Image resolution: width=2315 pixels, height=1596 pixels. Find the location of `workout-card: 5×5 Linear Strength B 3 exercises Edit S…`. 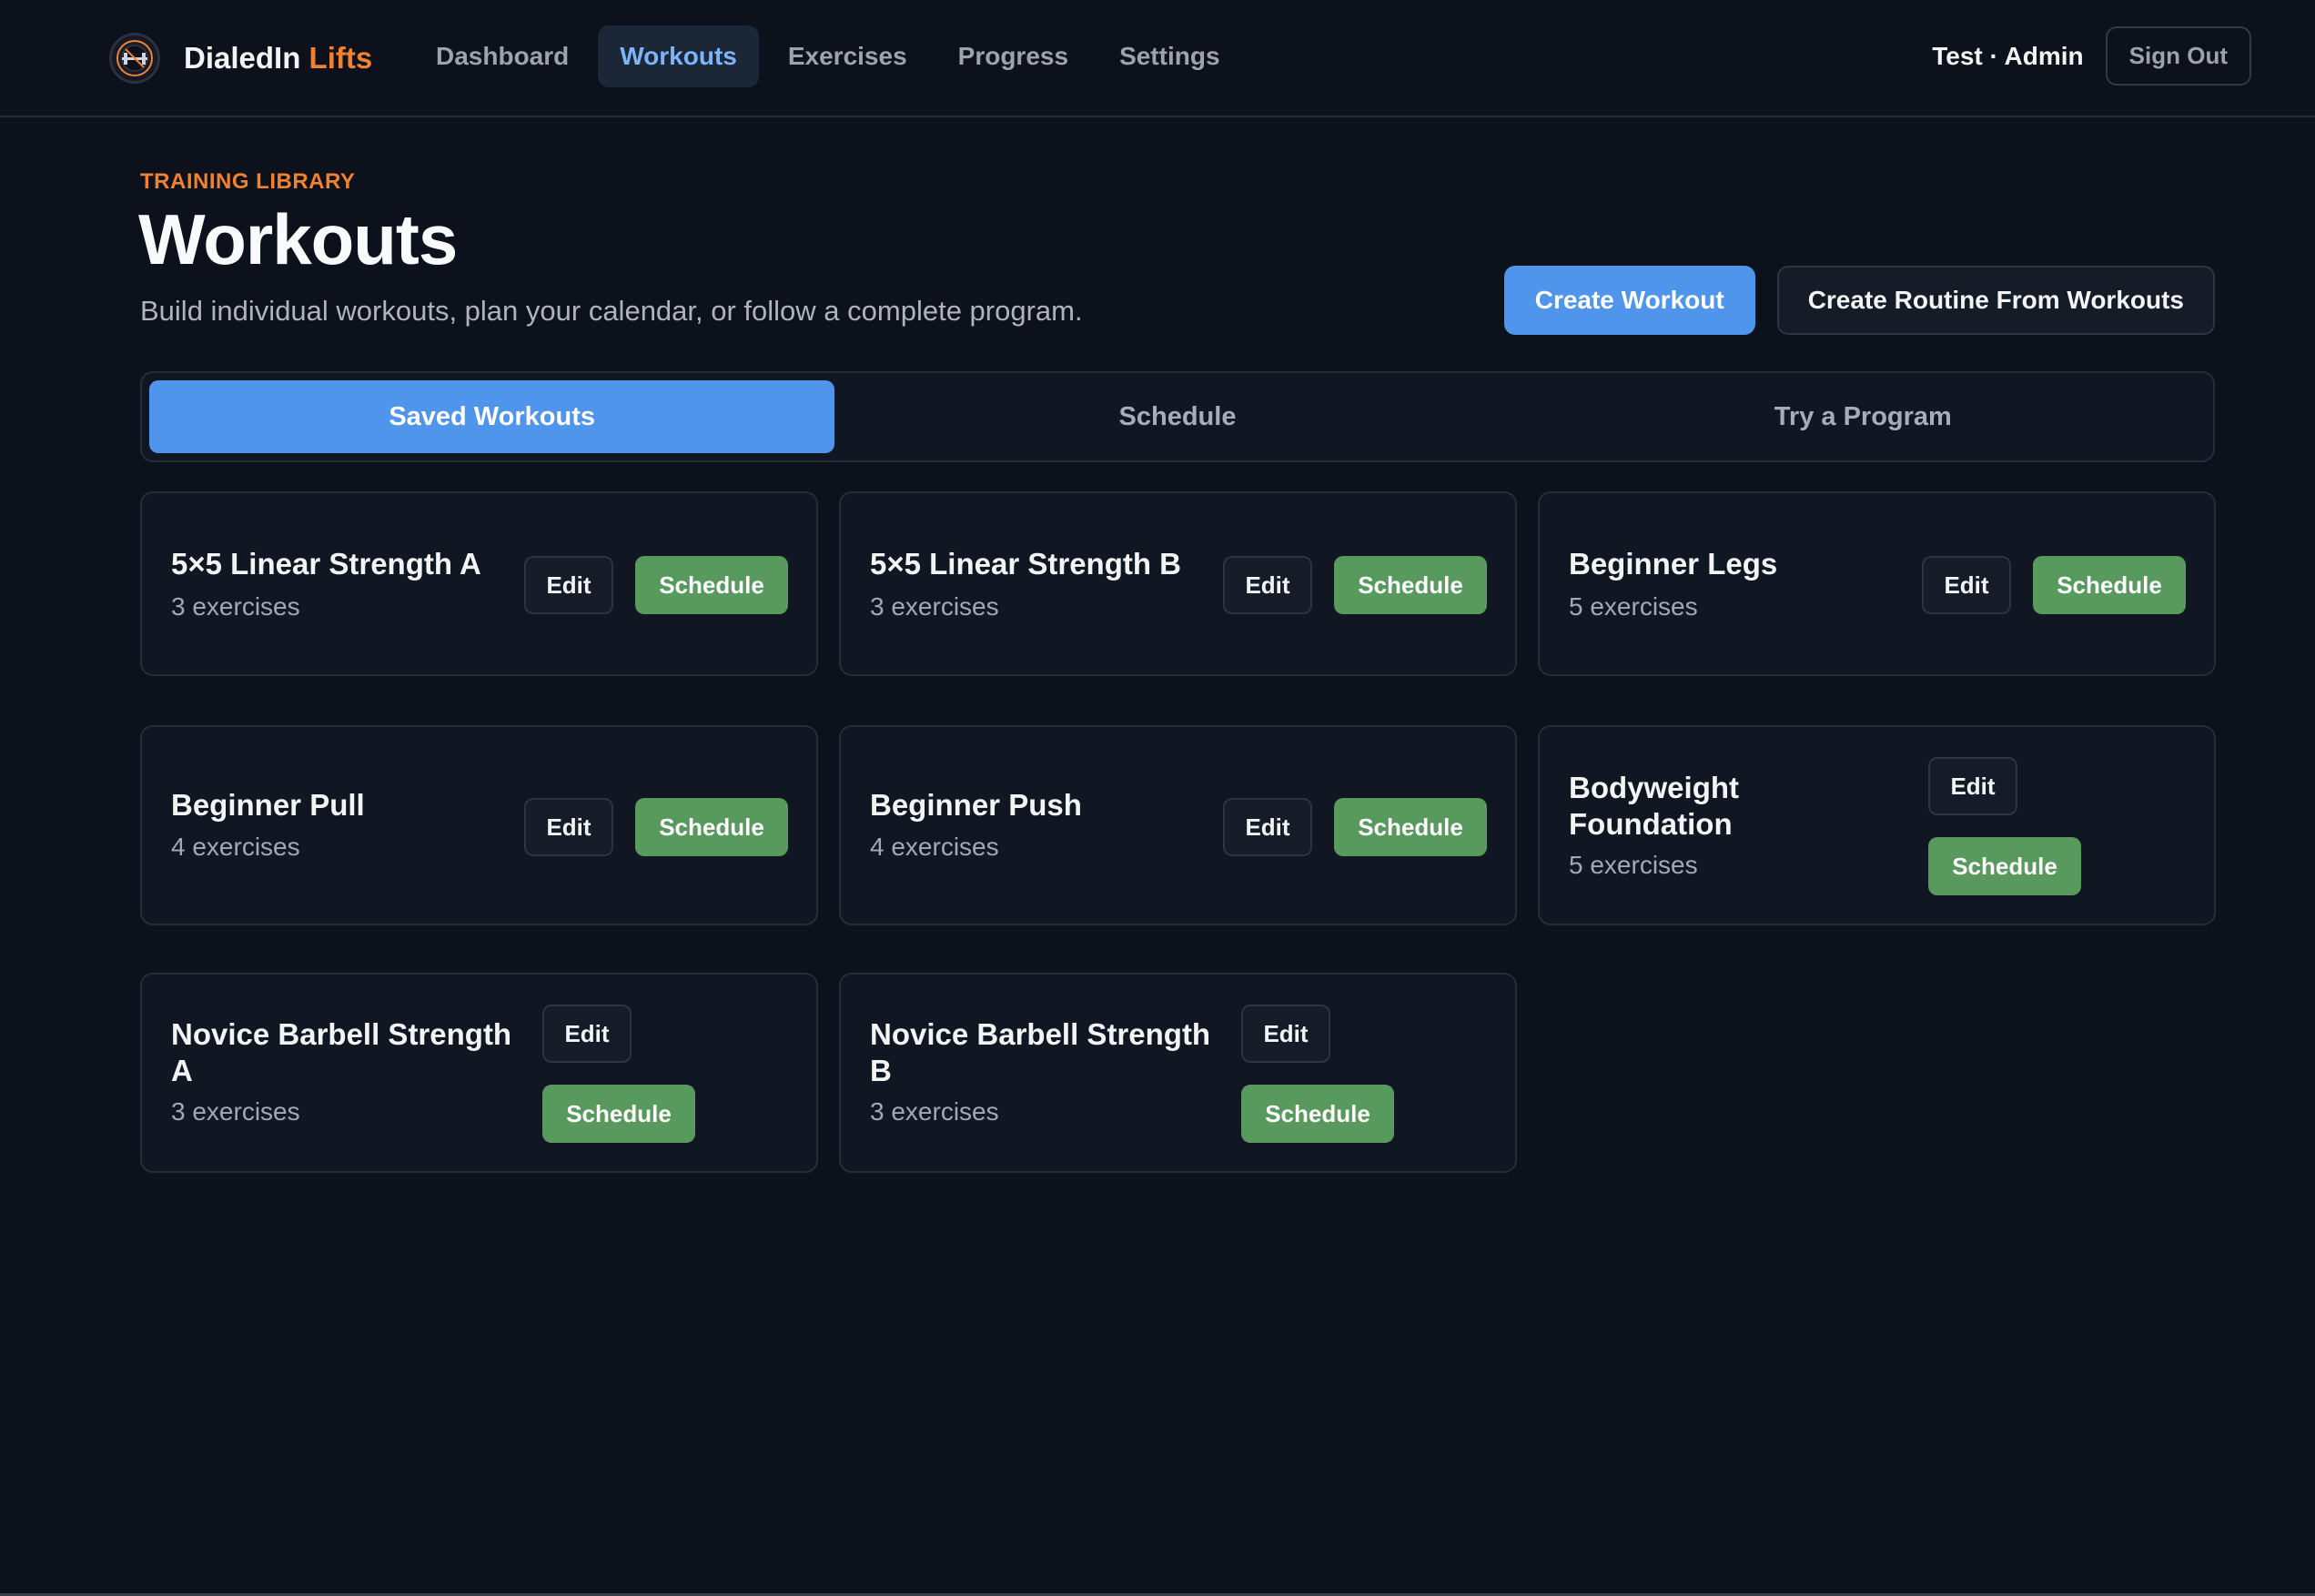

workout-card: 5×5 Linear Strength B 3 exercises Edit S… is located at coordinates (1178, 583).